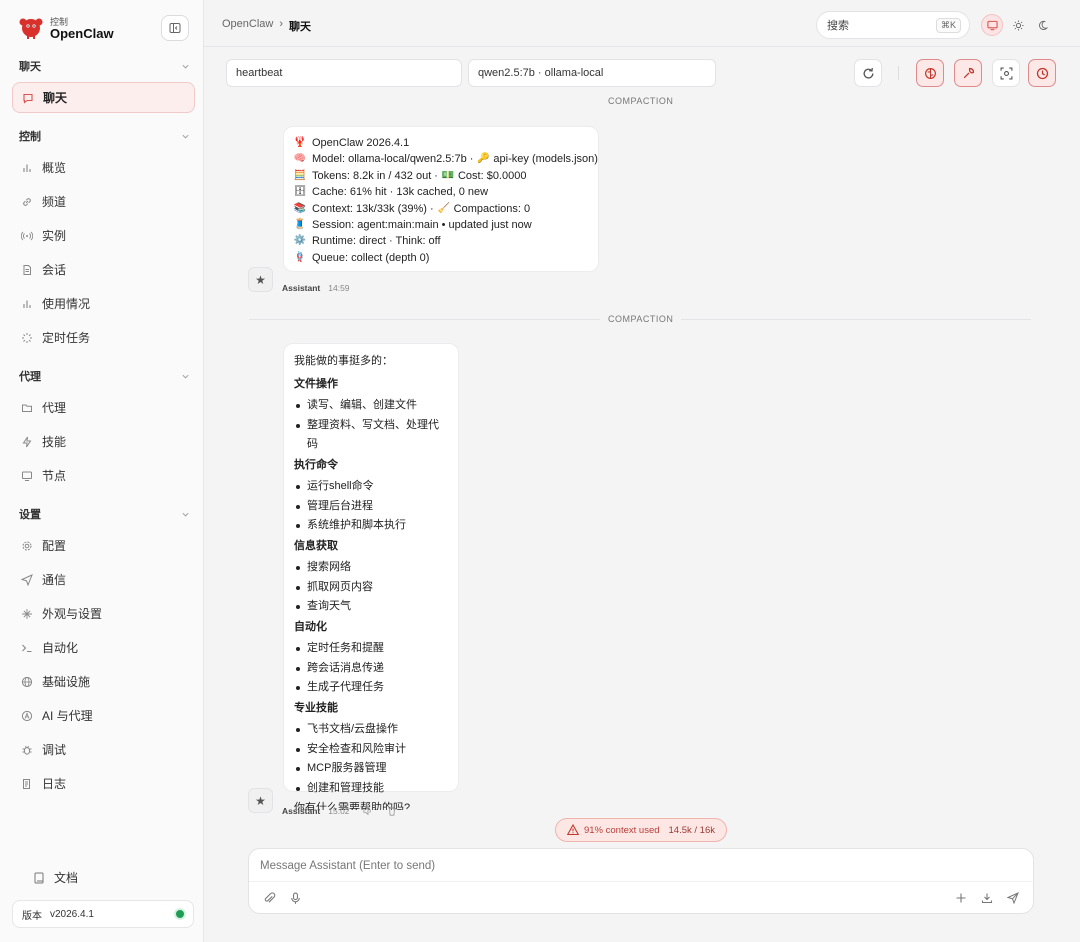 This screenshot has height=942, width=1080. What do you see at coordinates (103, 269) in the screenshot?
I see `sidebar-item-document: 会话` at bounding box center [103, 269].